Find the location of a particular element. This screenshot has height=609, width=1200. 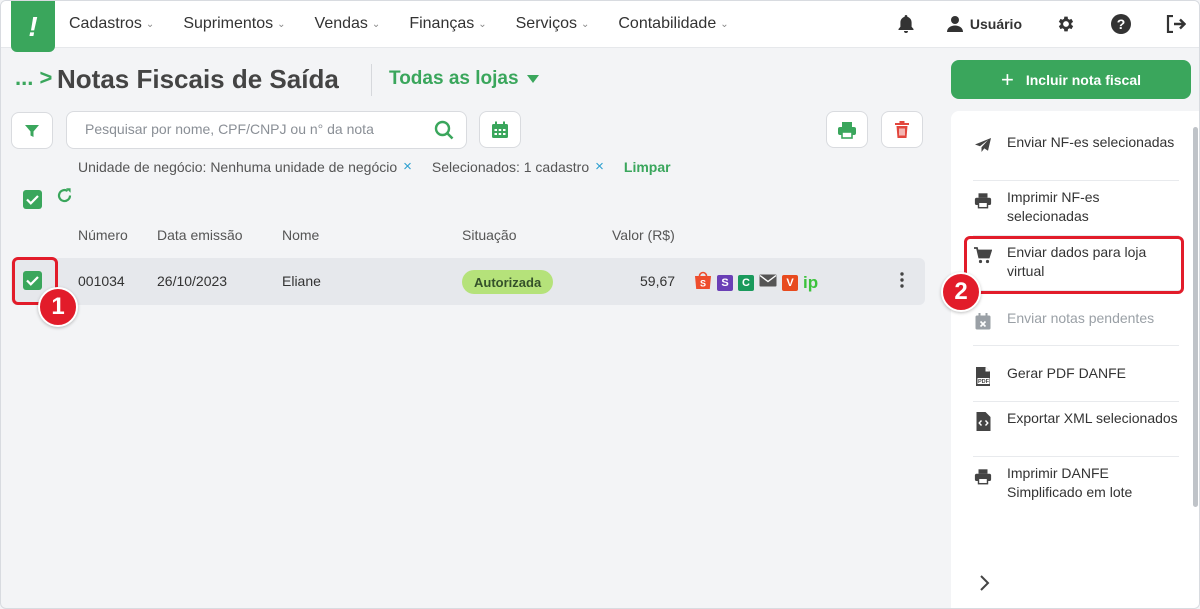

filter-button is located at coordinates (32, 130).